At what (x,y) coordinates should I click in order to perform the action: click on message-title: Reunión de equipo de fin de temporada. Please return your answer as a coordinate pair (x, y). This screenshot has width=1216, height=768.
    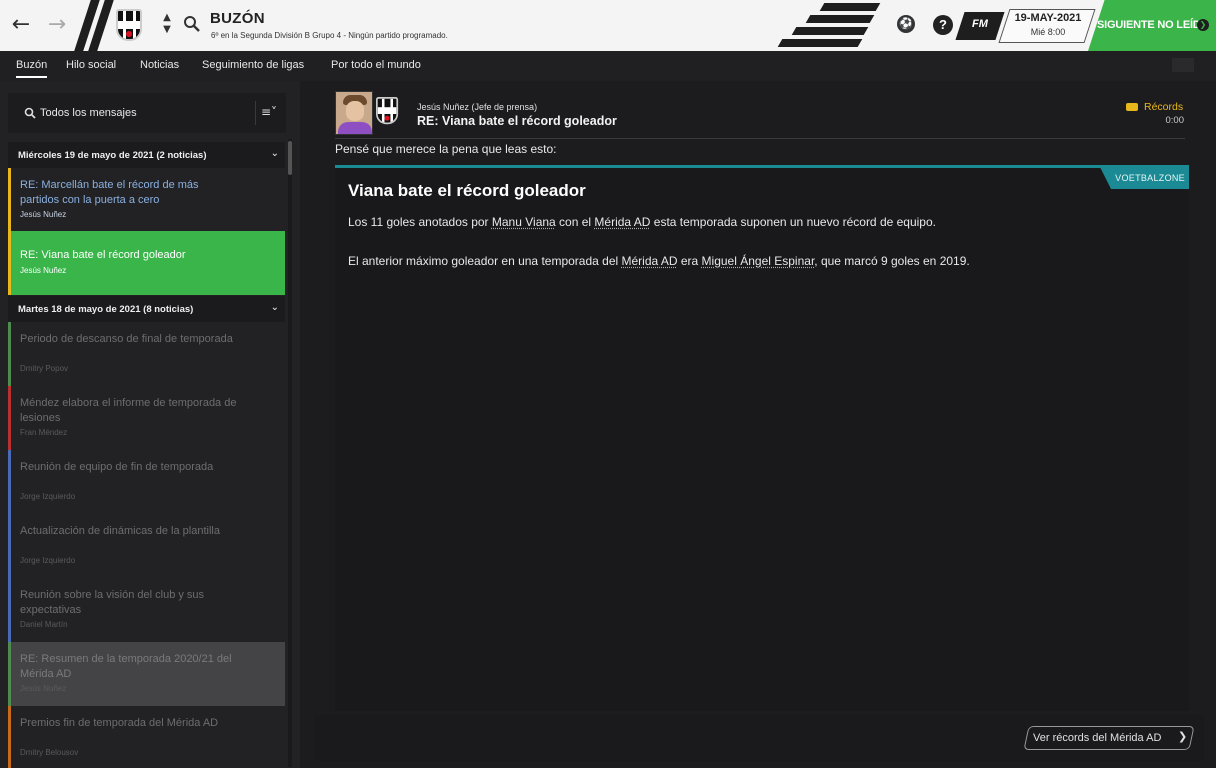
    Looking at the image, I should click on (117, 467).